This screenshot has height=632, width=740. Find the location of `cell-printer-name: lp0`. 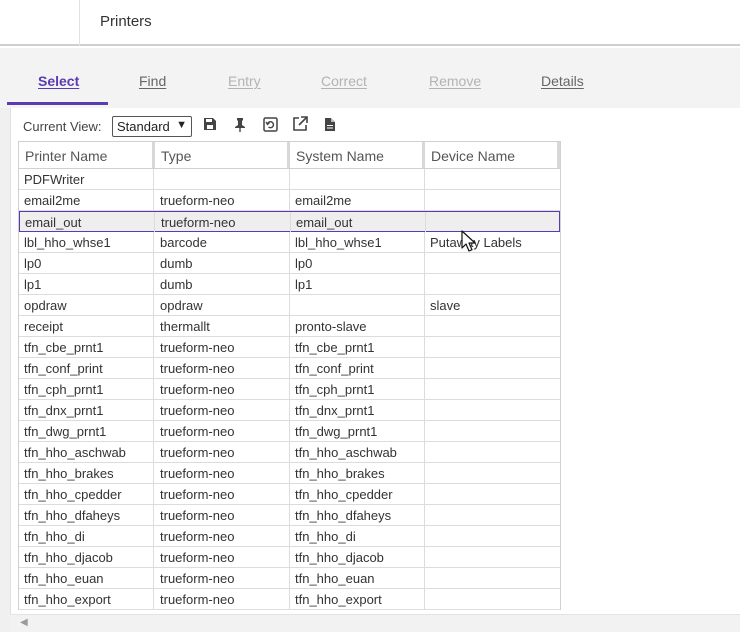

cell-printer-name: lp0 is located at coordinates (86, 263).